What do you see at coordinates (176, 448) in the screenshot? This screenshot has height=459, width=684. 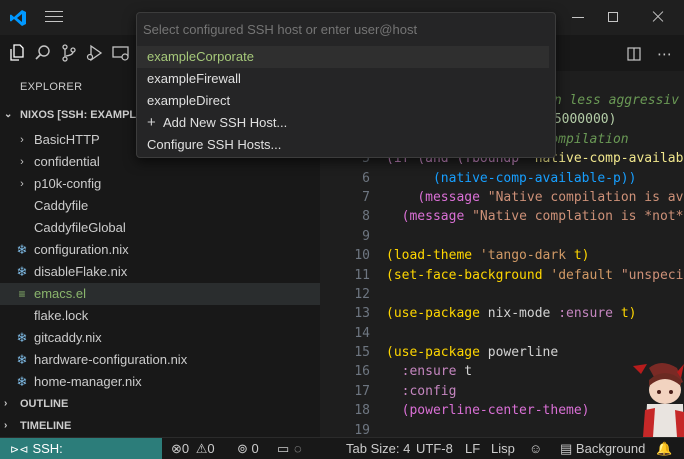 I see `error-icon: ⊗` at bounding box center [176, 448].